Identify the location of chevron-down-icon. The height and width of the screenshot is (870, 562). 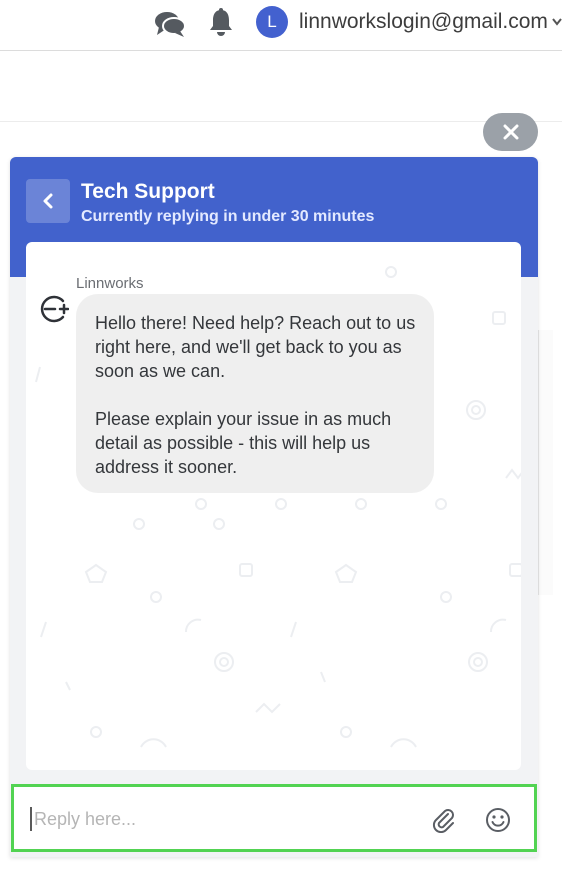
(557, 22).